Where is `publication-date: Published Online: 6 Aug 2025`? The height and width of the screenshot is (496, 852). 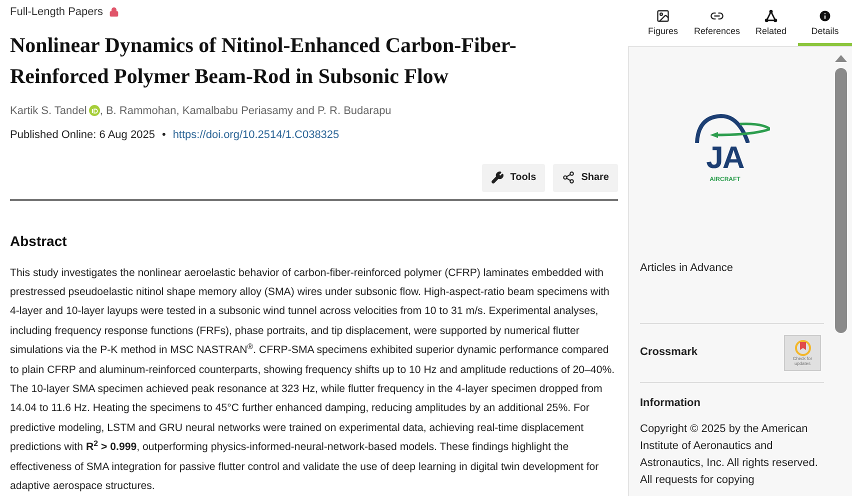 publication-date: Published Online: 6 Aug 2025 is located at coordinates (82, 135).